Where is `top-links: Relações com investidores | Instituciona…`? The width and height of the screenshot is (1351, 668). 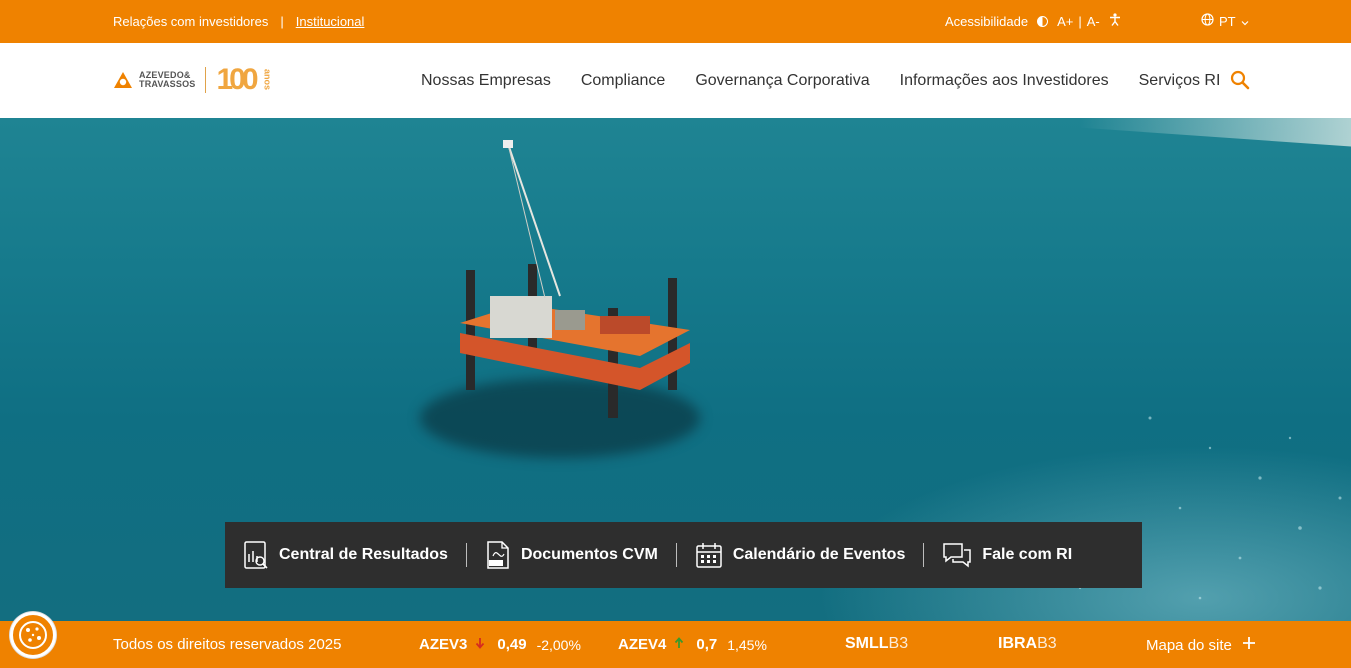 top-links: Relações com investidores | Instituciona… is located at coordinates (238, 21).